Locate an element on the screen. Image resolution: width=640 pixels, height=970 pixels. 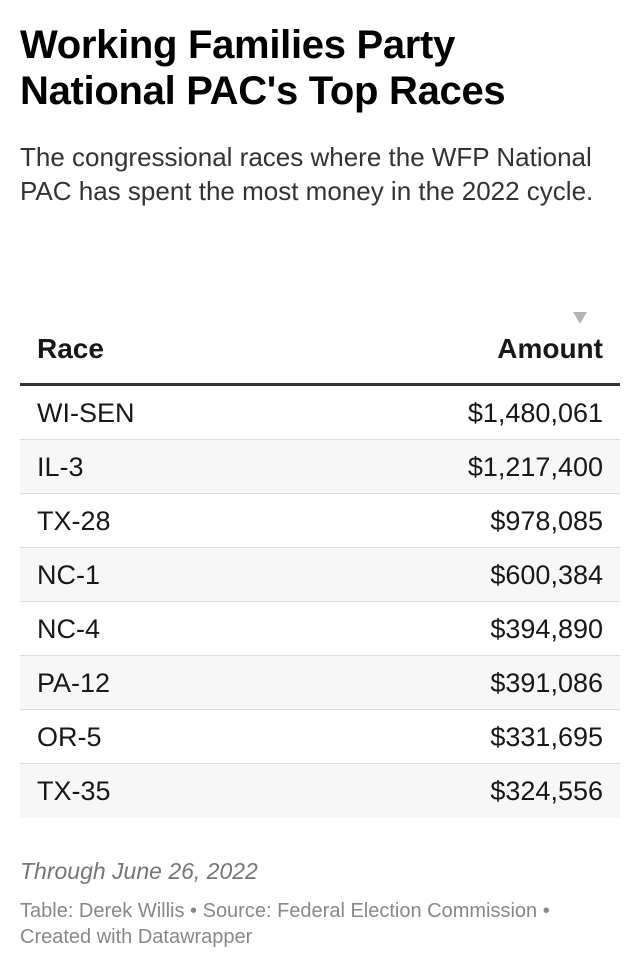
cell-race: NC-4 is located at coordinates (69, 629).